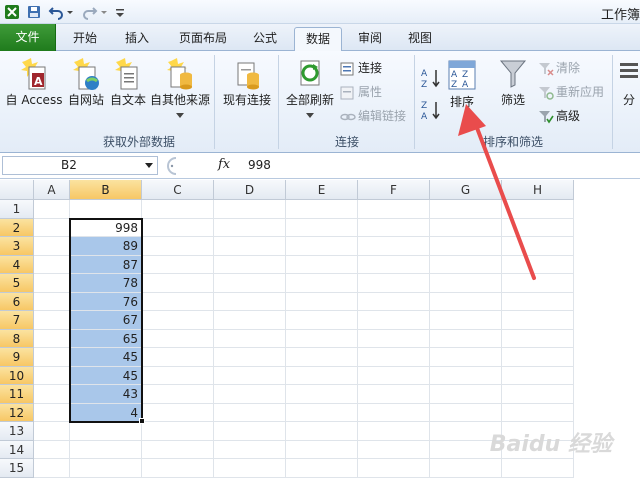 This screenshot has width=640, height=478. I want to click on cell-g12, so click(466, 412).